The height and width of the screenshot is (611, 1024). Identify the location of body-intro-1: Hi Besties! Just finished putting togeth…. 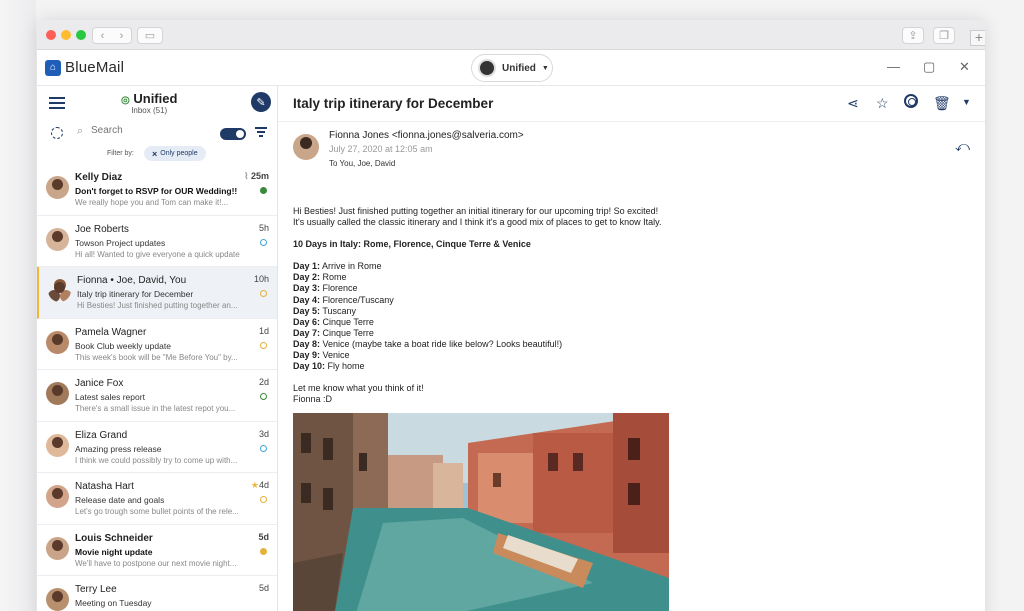
(476, 211).